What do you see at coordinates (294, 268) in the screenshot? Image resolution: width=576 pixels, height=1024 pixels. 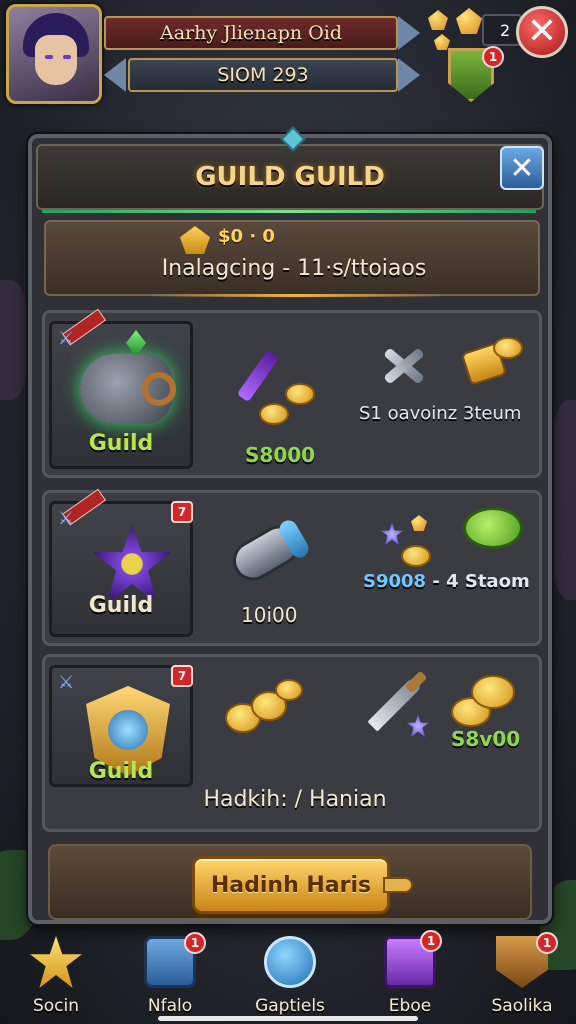 I see `info-subtitle: Inalagcing - 11·s/ttoiaos` at bounding box center [294, 268].